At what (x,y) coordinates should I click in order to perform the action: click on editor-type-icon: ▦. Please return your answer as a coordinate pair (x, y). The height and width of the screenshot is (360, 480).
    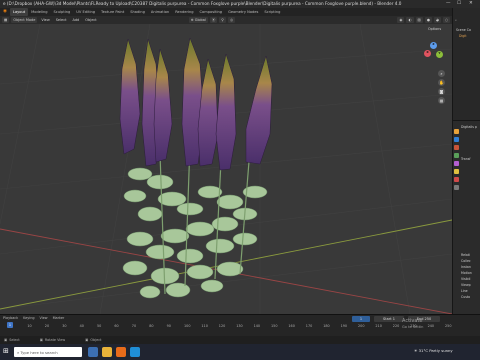
    Looking at the image, I should click on (6, 20).